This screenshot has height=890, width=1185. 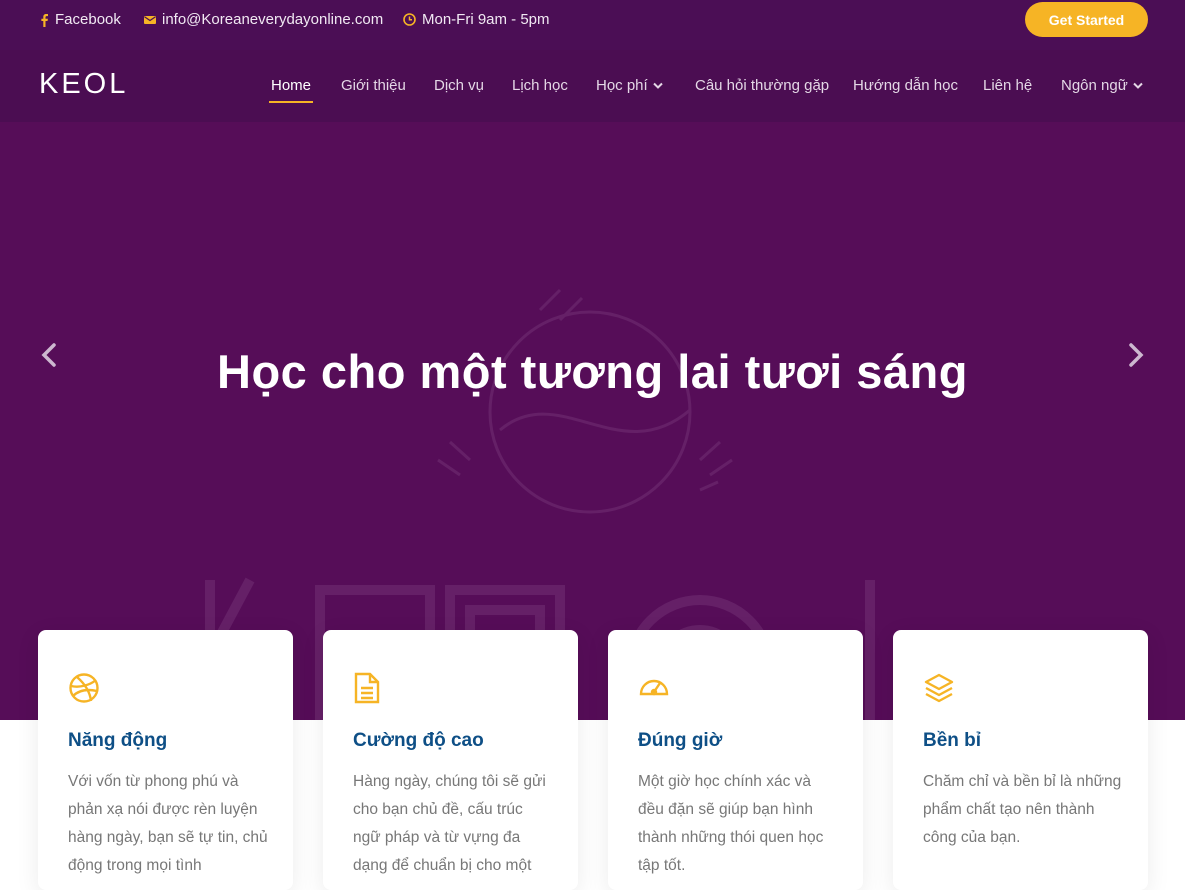 I want to click on email-label: info@Koreaneverydayonline.com, so click(x=273, y=19).